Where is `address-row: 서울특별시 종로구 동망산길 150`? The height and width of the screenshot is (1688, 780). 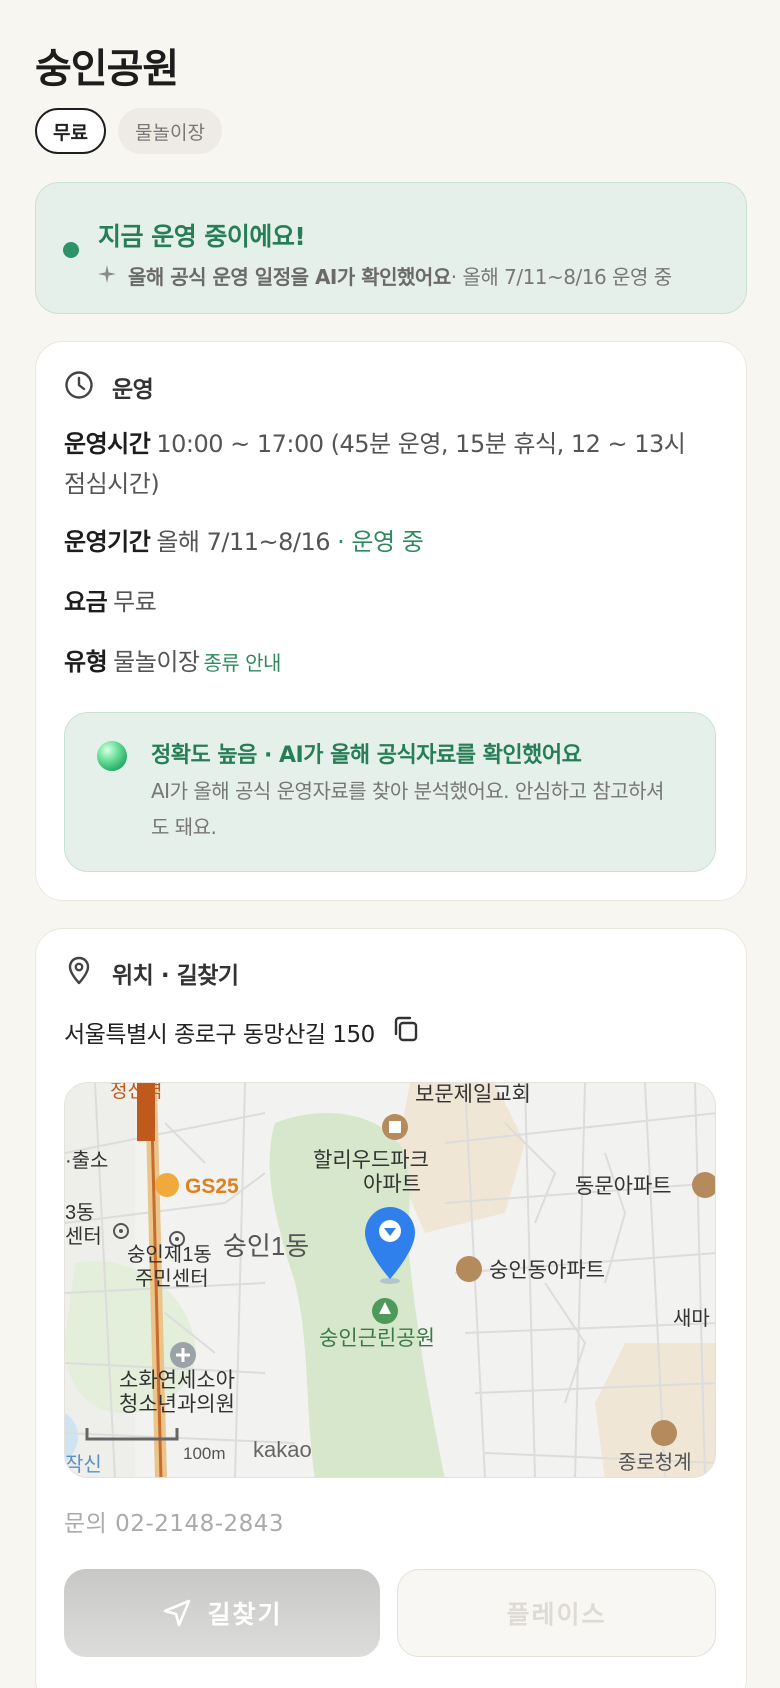
address-row: 서울특별시 종로구 동망산길 150 is located at coordinates (242, 1032).